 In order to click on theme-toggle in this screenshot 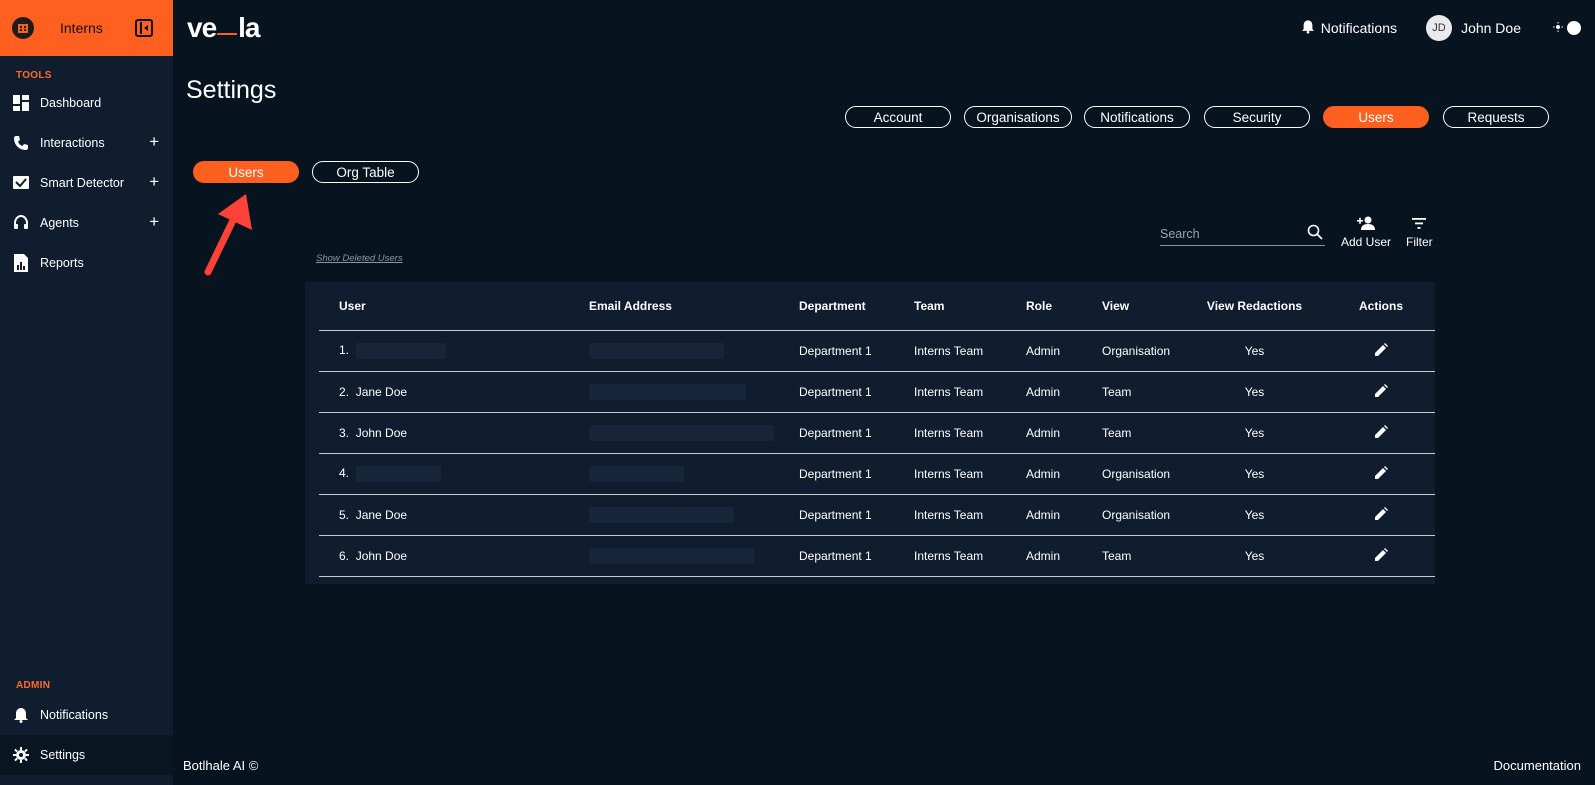, I will do `click(1567, 27)`.